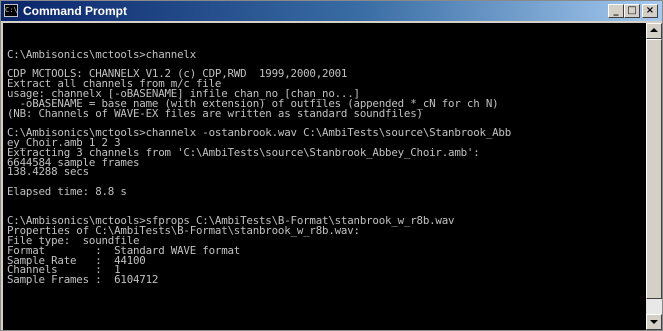 The height and width of the screenshot is (331, 663). What do you see at coordinates (11, 10) in the screenshot?
I see `console-icon: C:\` at bounding box center [11, 10].